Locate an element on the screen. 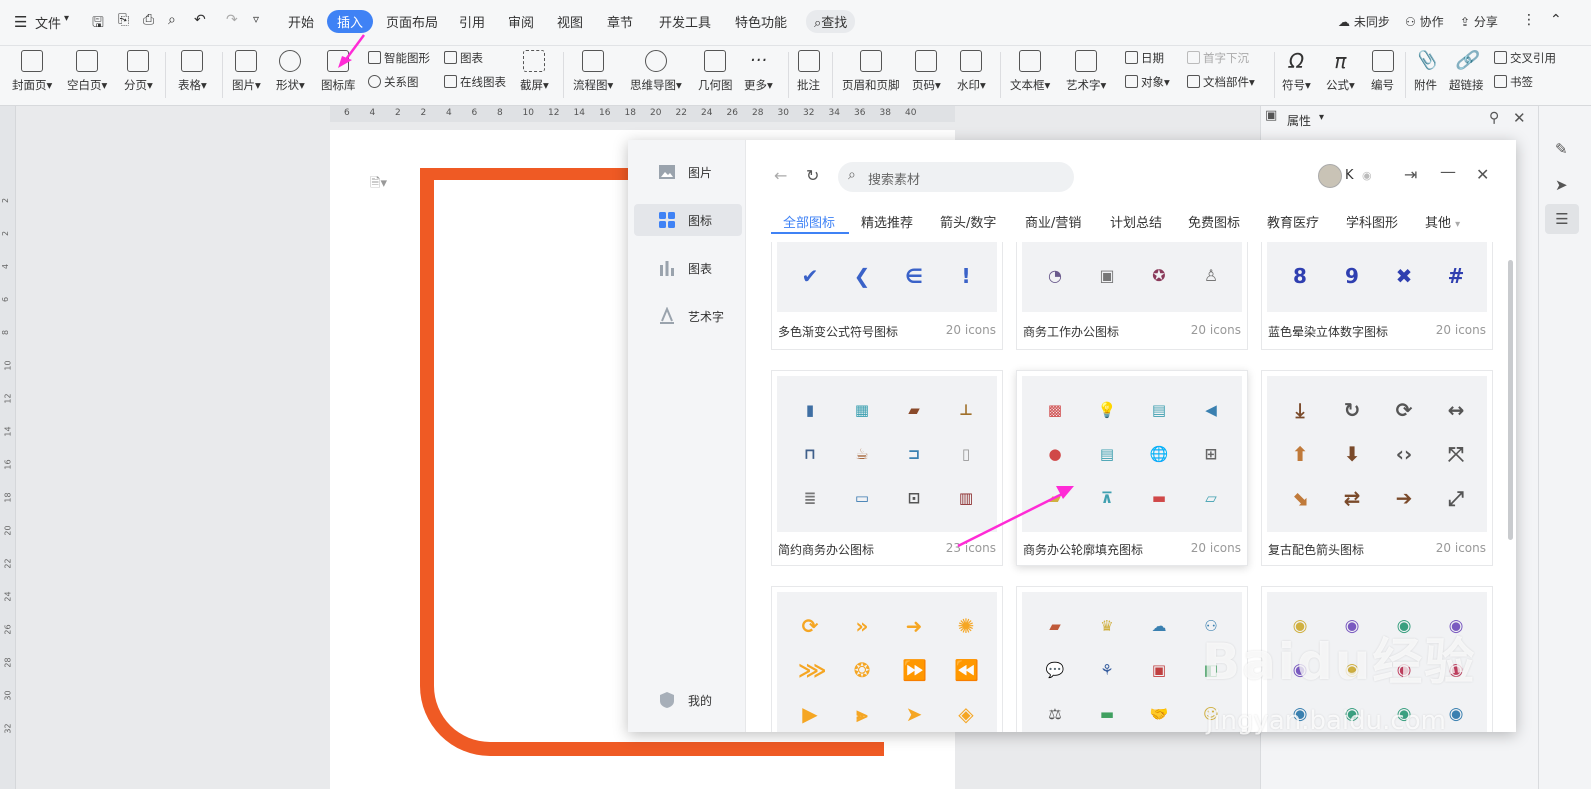  watermark-url: jingyan.baidu.com is located at coordinates (1326, 721).